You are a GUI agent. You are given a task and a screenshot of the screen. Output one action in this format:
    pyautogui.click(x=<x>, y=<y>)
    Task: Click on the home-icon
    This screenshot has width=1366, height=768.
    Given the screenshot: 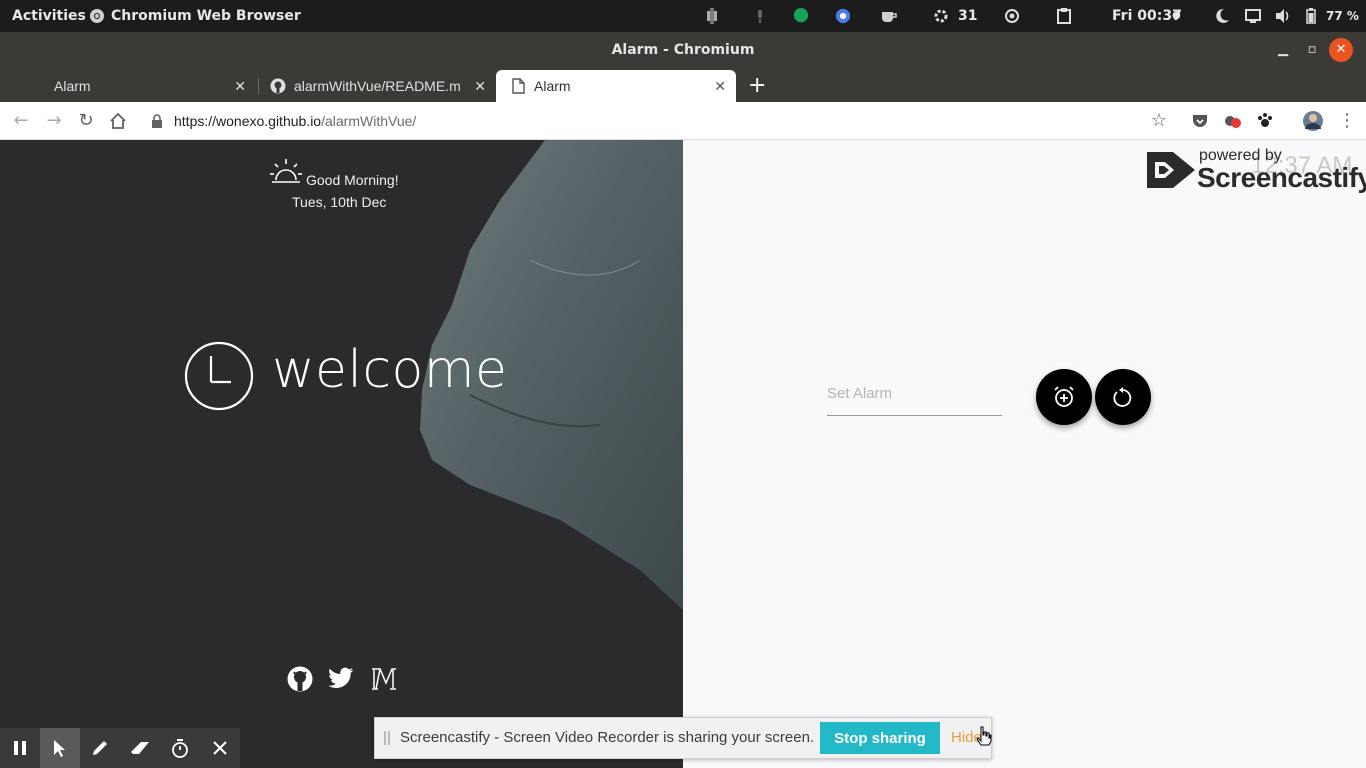 What is the action you would take?
    pyautogui.click(x=118, y=121)
    